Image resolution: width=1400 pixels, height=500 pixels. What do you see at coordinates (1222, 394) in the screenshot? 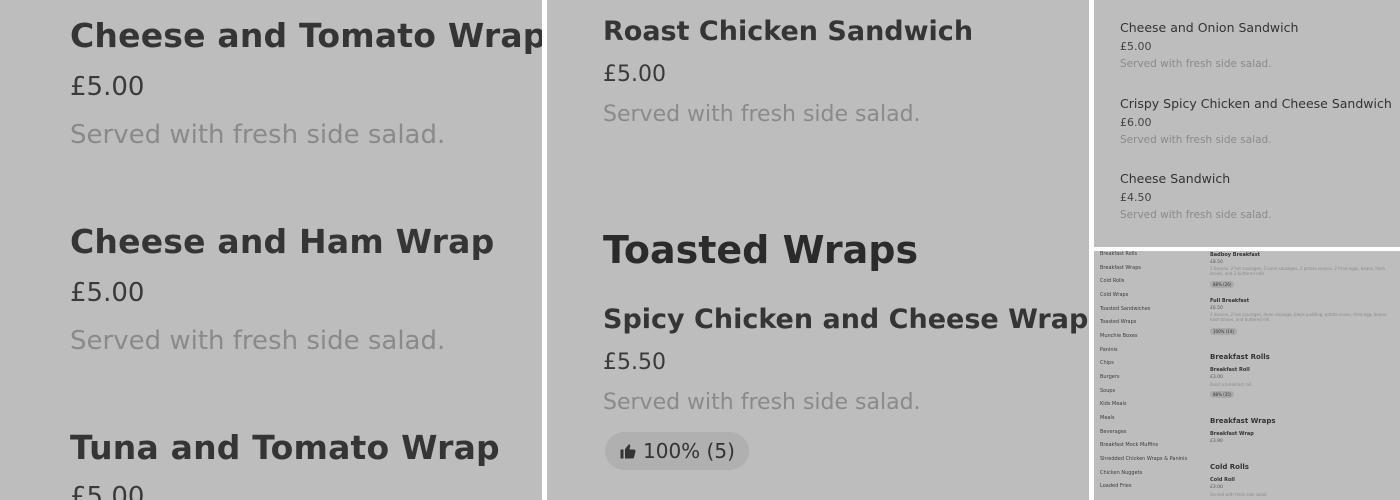
I see `rating-badge: 88% (35)` at bounding box center [1222, 394].